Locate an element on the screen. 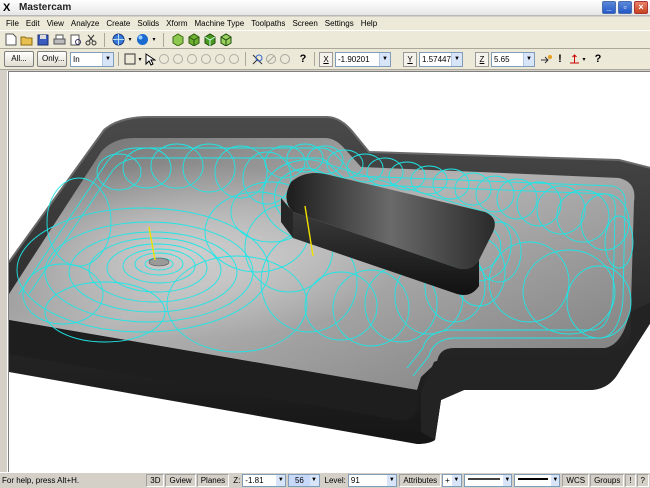  color-select: 56 ▼ is located at coordinates (304, 480).